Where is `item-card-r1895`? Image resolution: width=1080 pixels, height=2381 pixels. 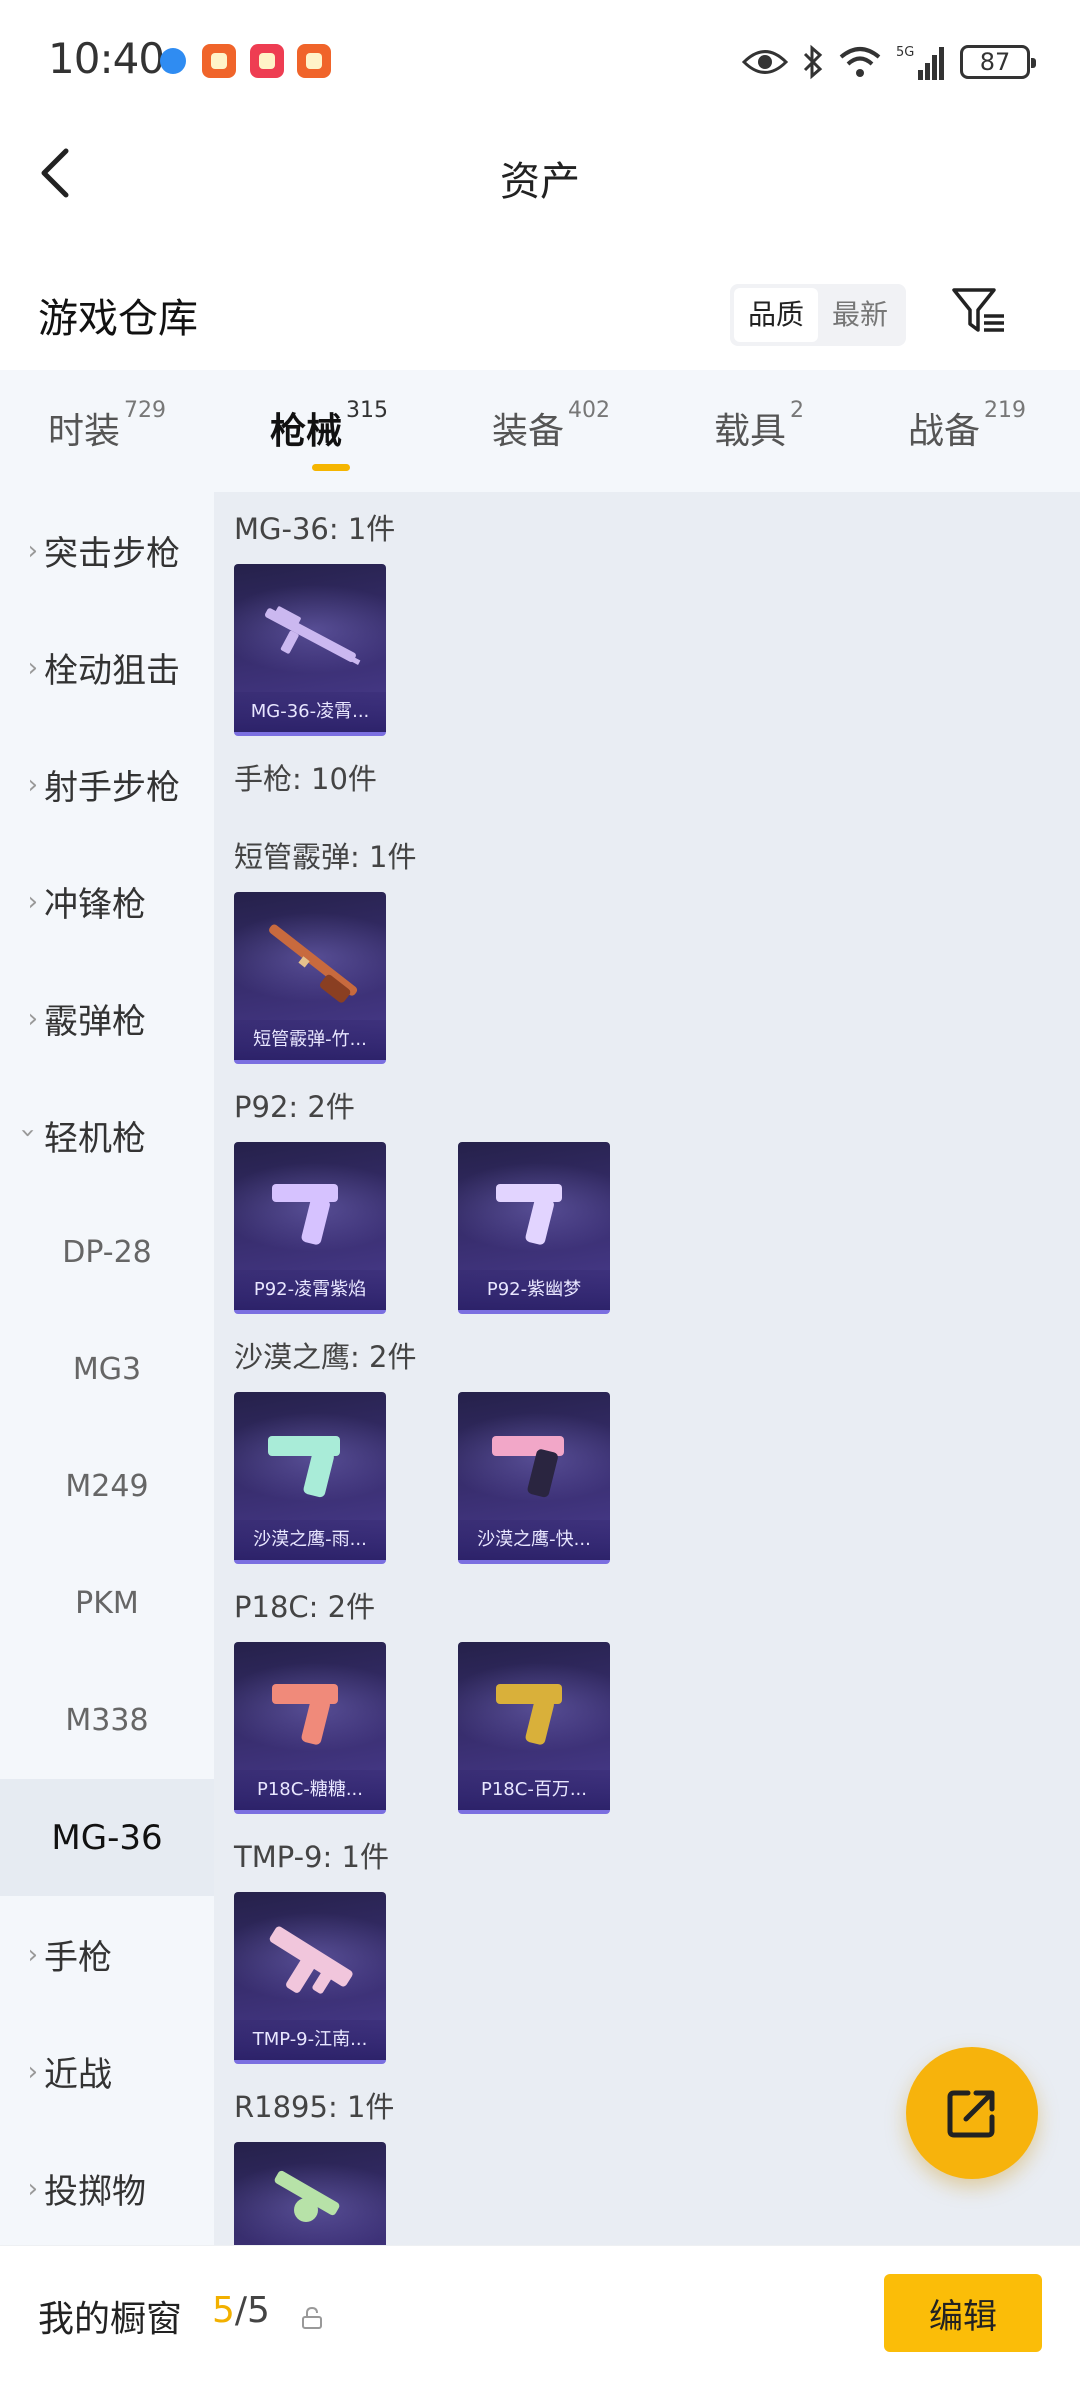 item-card-r1895 is located at coordinates (310, 2193).